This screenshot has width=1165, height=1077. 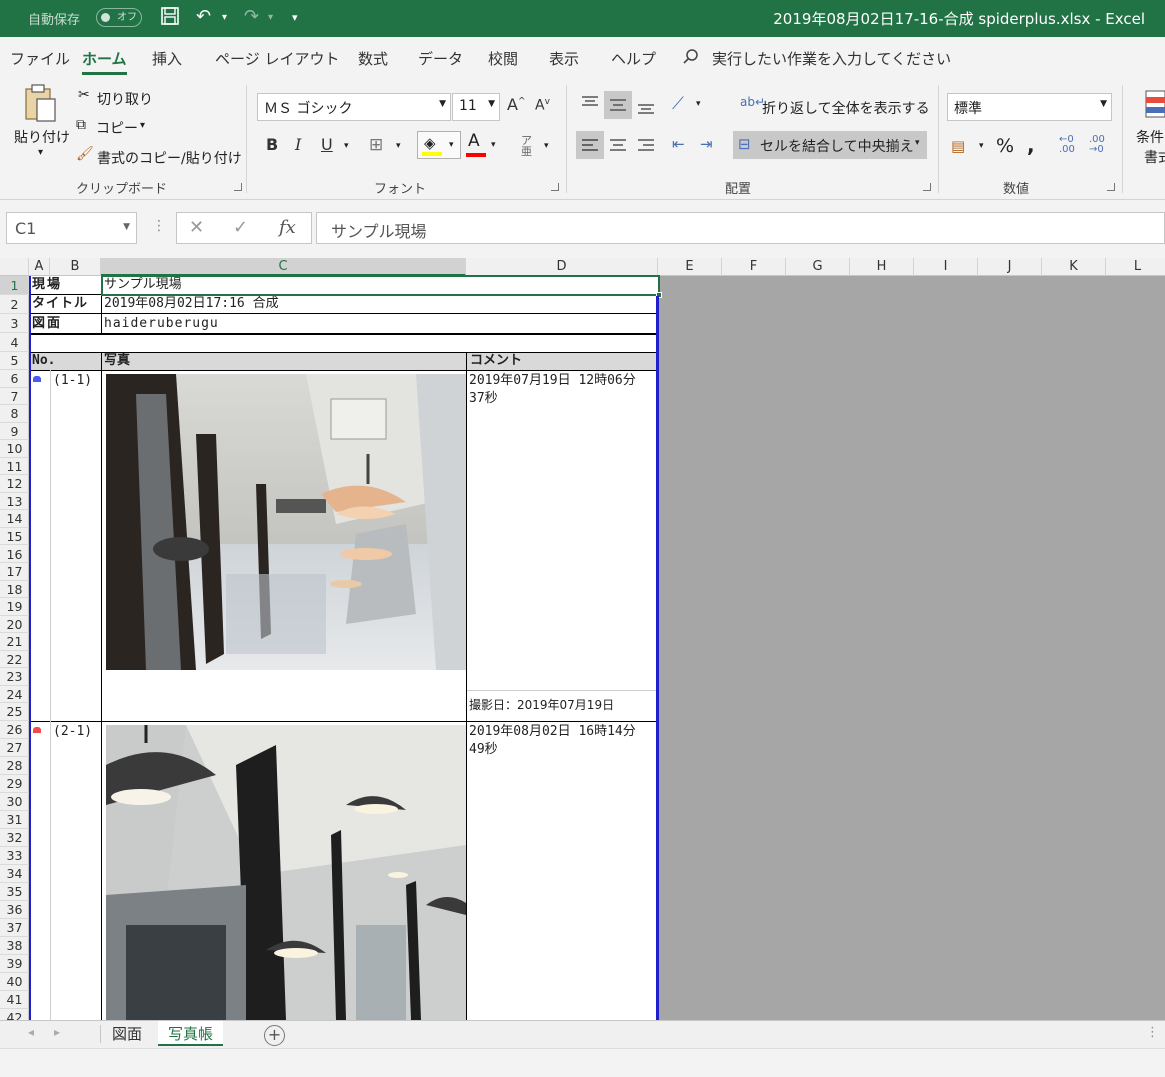 What do you see at coordinates (1150, 137) in the screenshot?
I see `conditional-format-label: 条件` at bounding box center [1150, 137].